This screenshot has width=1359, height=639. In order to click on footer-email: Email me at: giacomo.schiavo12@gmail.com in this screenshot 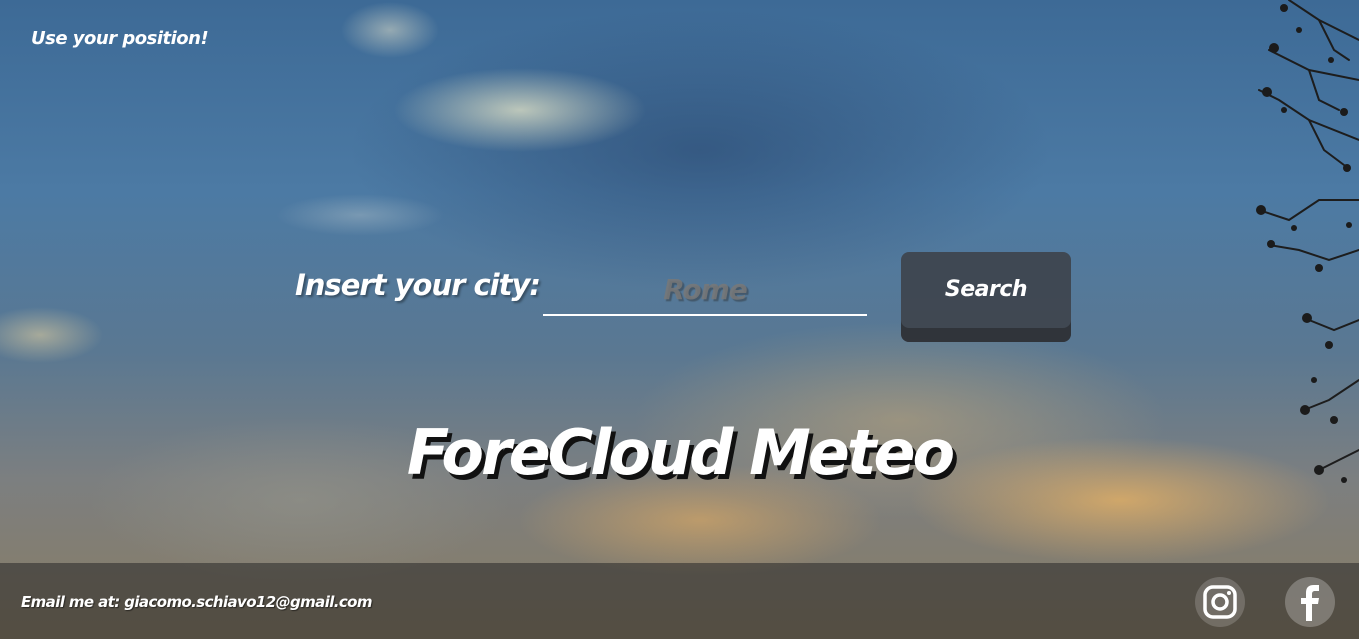, I will do `click(197, 602)`.